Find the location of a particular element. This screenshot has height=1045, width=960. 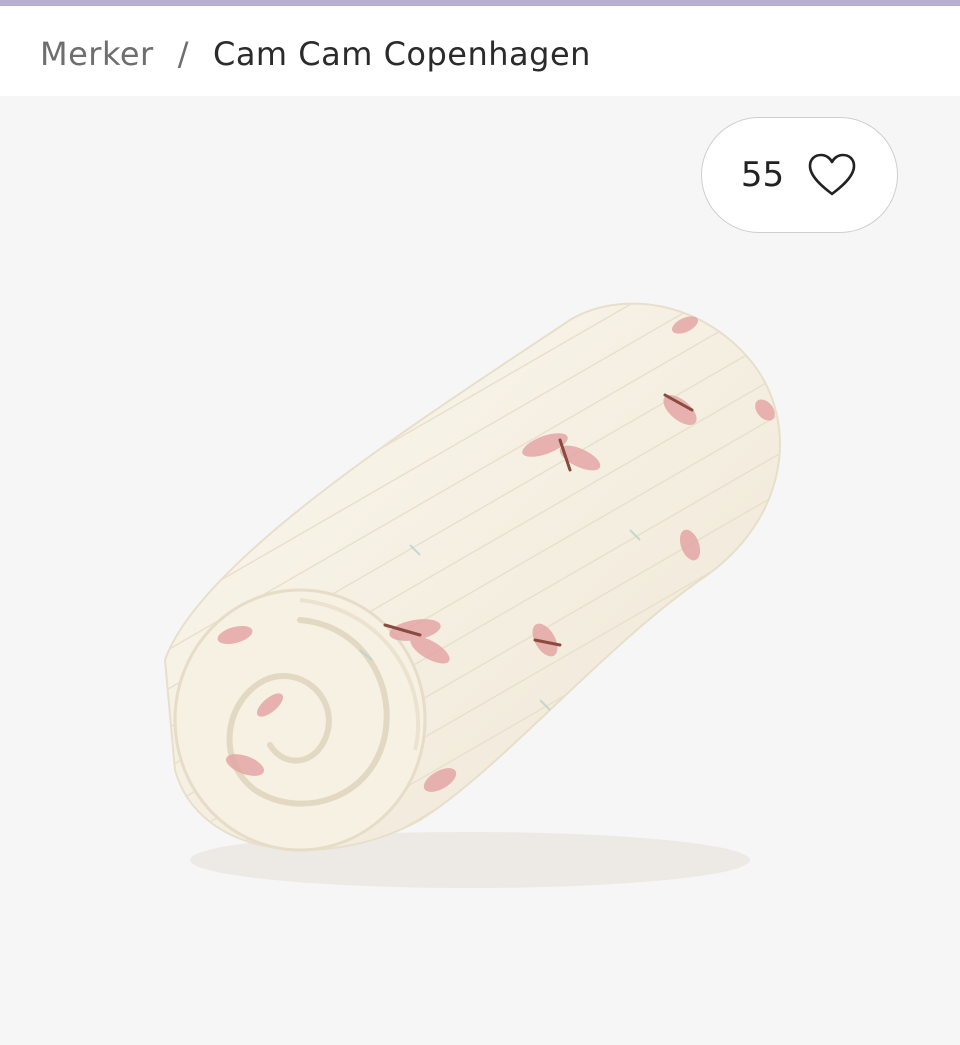

favorite-button: 55 is located at coordinates (799, 175).